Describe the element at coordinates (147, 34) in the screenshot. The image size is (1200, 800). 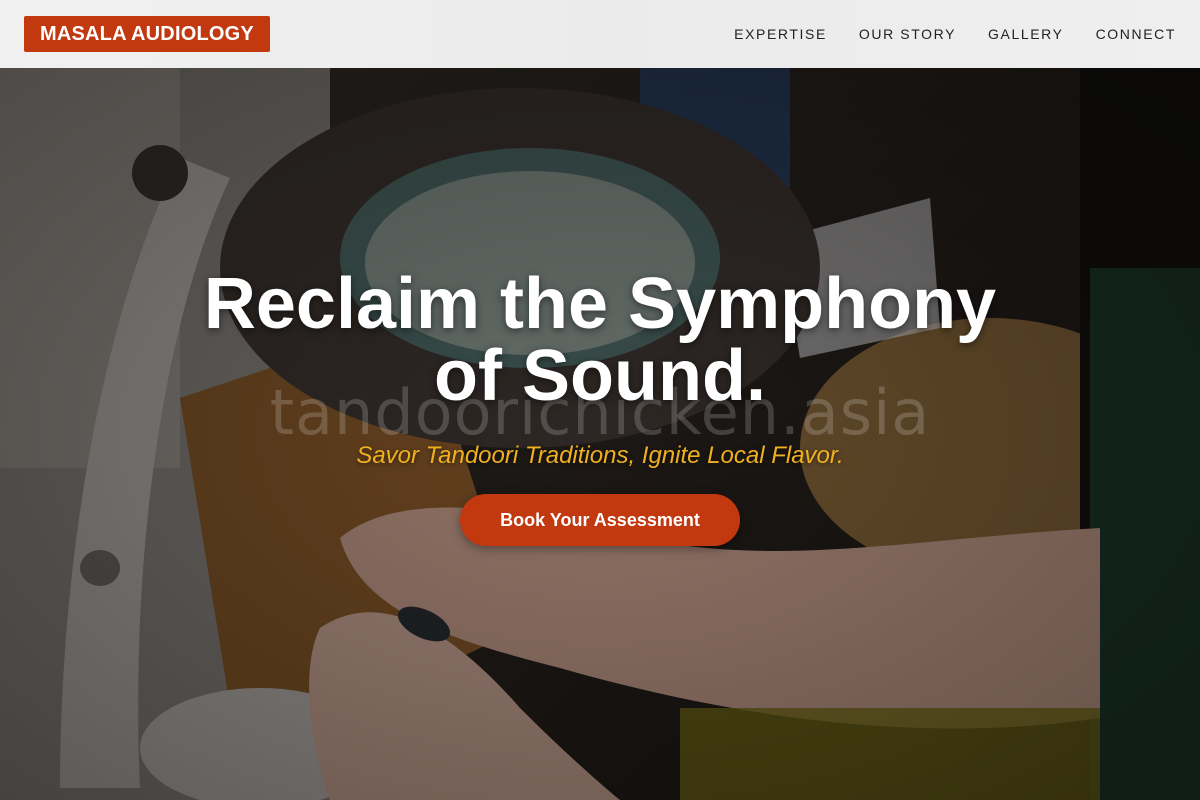
I see `brand-logo: MASALA AUDIOLOGY` at that location.